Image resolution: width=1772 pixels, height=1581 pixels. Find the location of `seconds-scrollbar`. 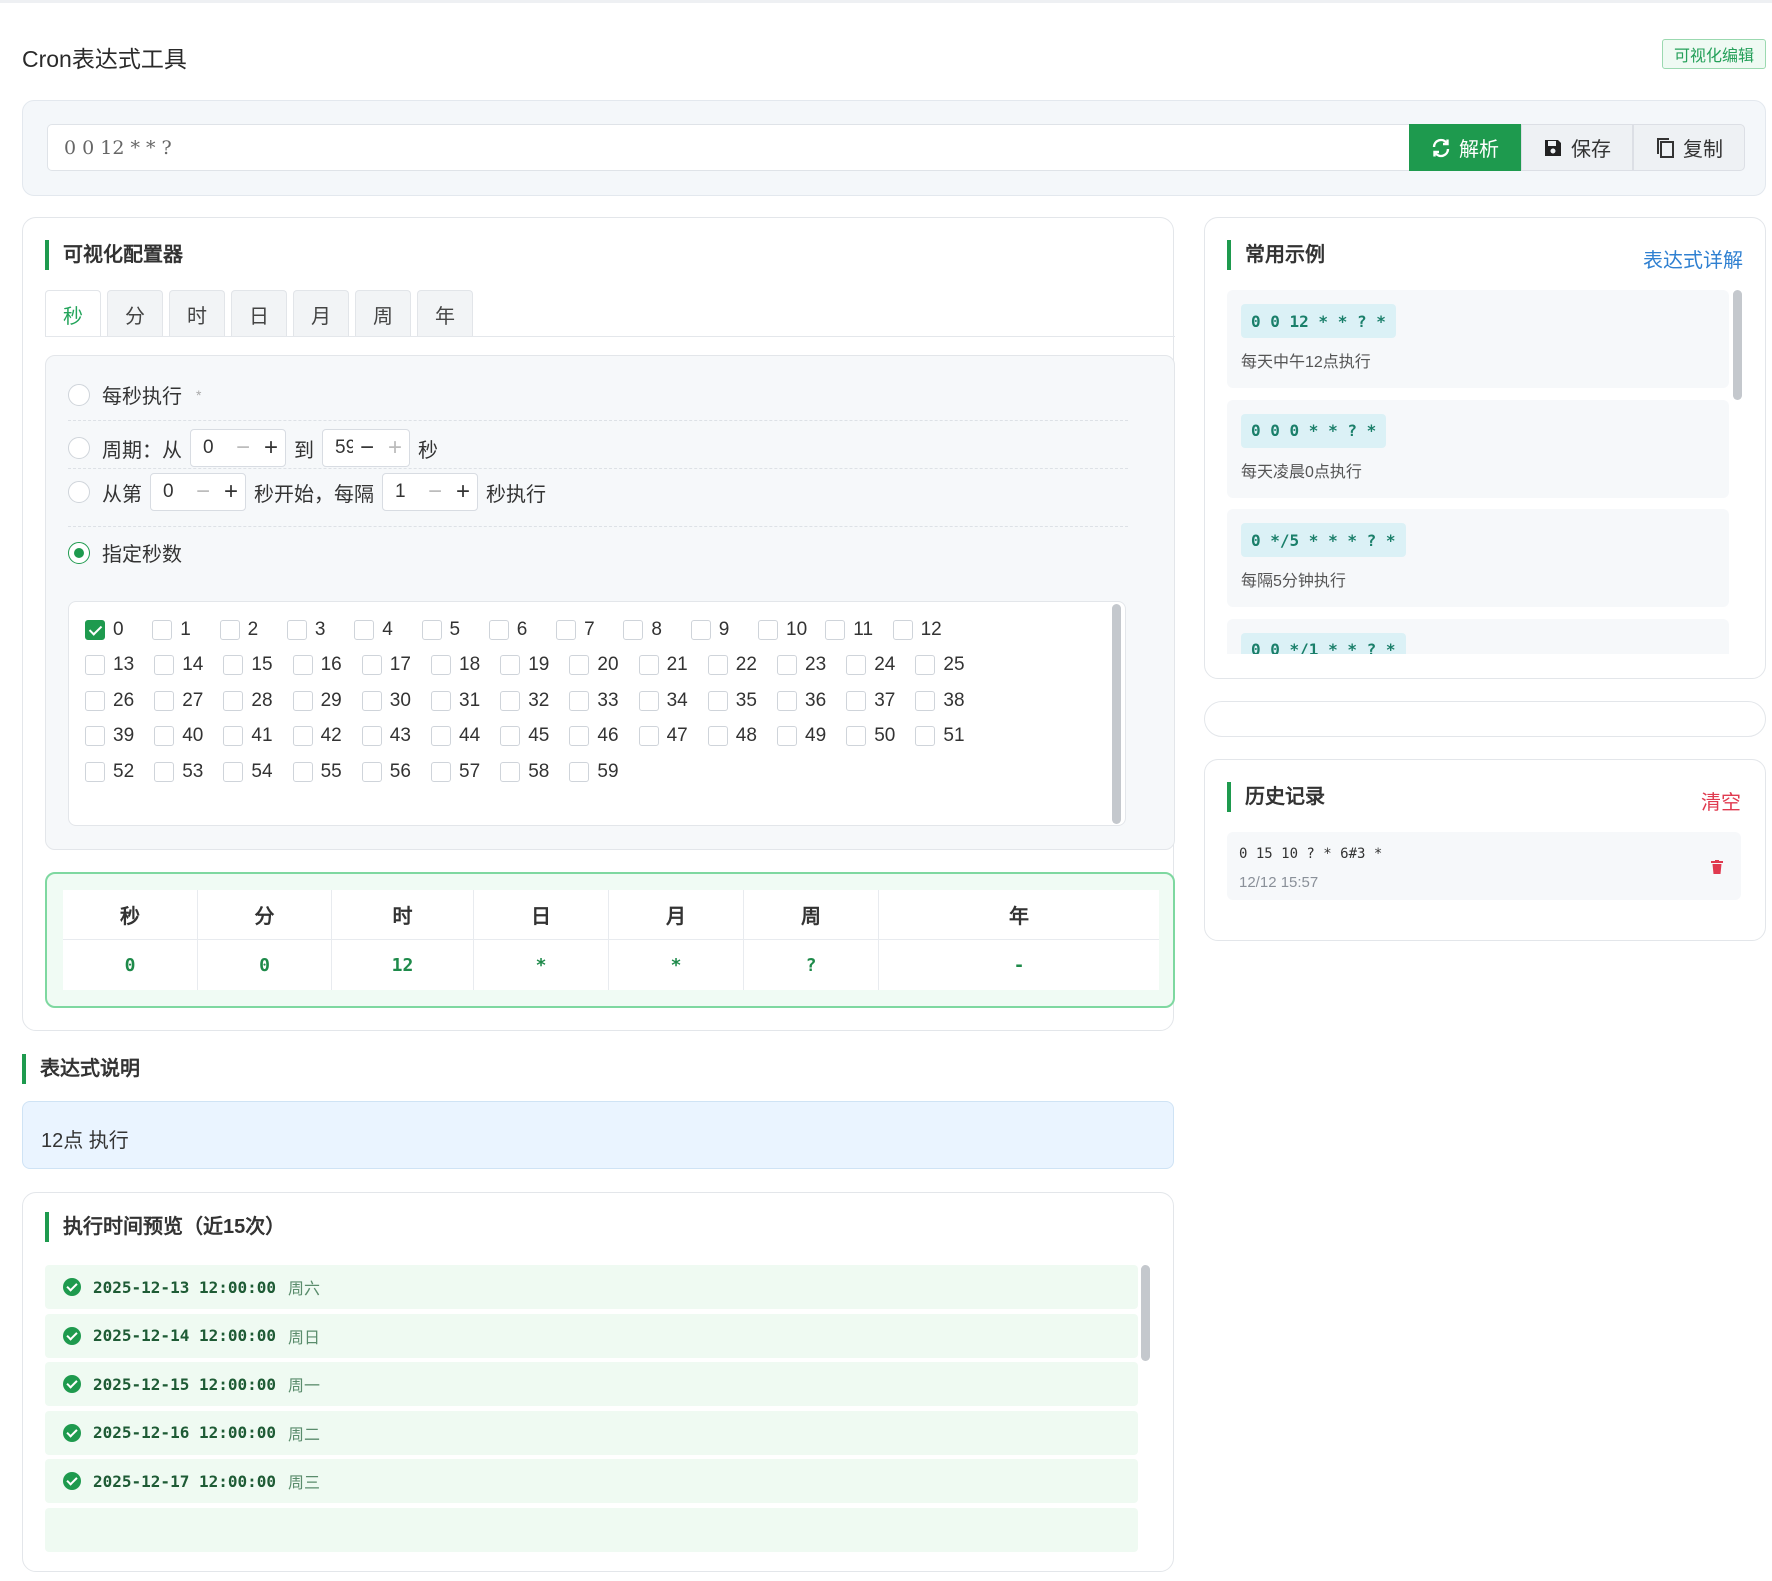

seconds-scrollbar is located at coordinates (1116, 714).